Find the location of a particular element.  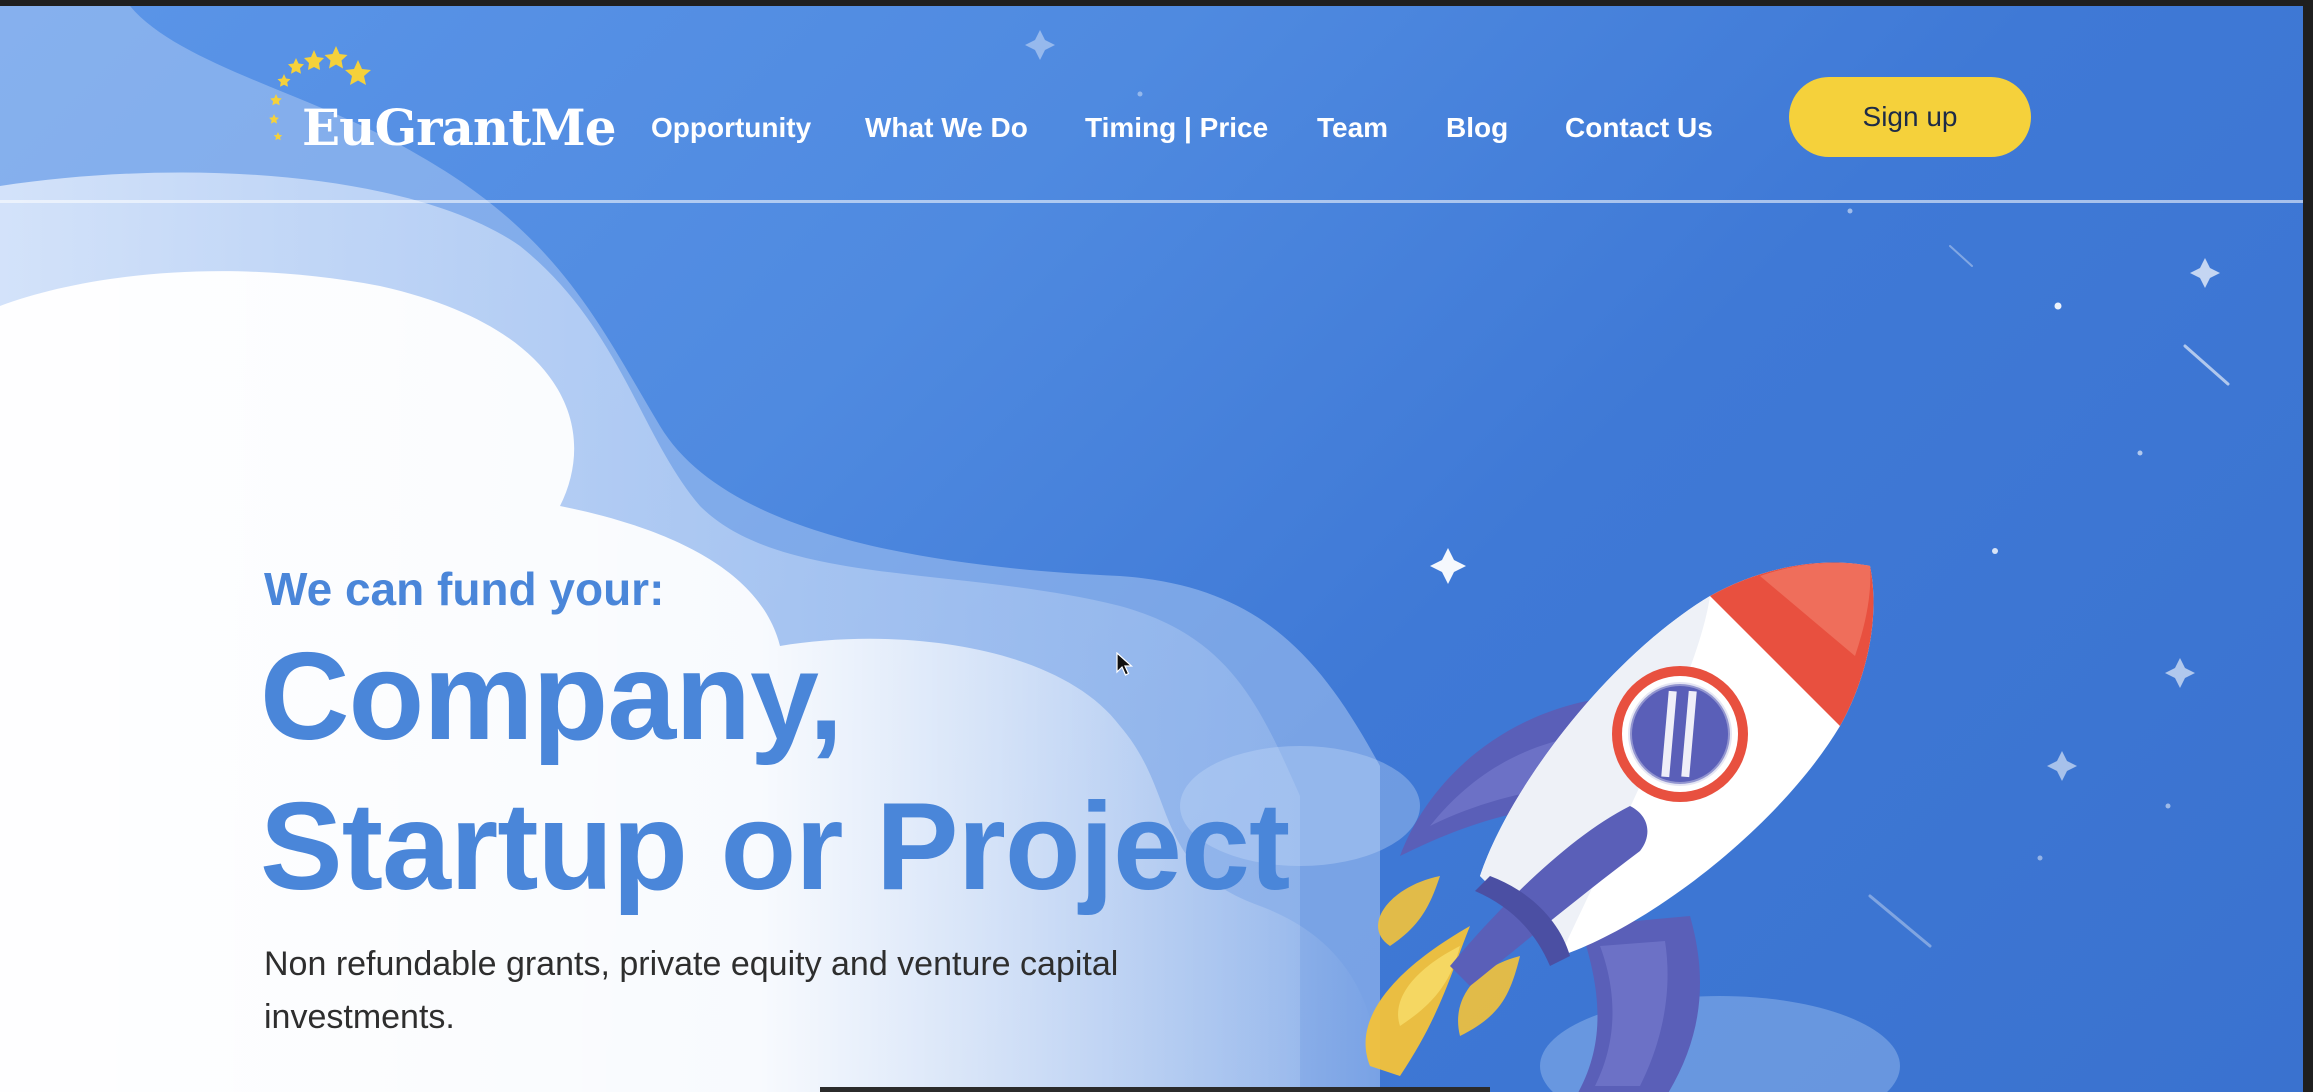

nav-opportunity: Opportunity is located at coordinates (731, 128).